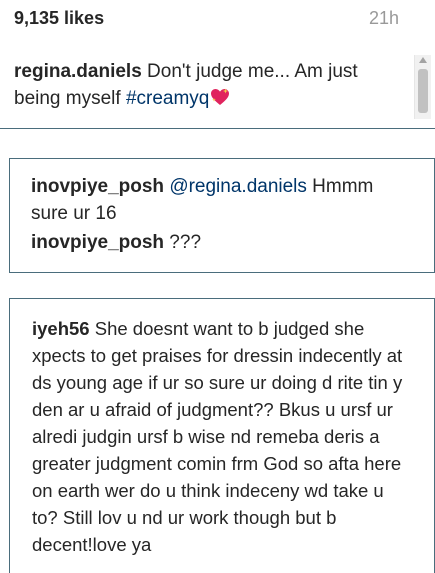 Image resolution: width=435 pixels, height=573 pixels. Describe the element at coordinates (167, 98) in the screenshot. I see `caption-hashtag: #creamyq` at that location.